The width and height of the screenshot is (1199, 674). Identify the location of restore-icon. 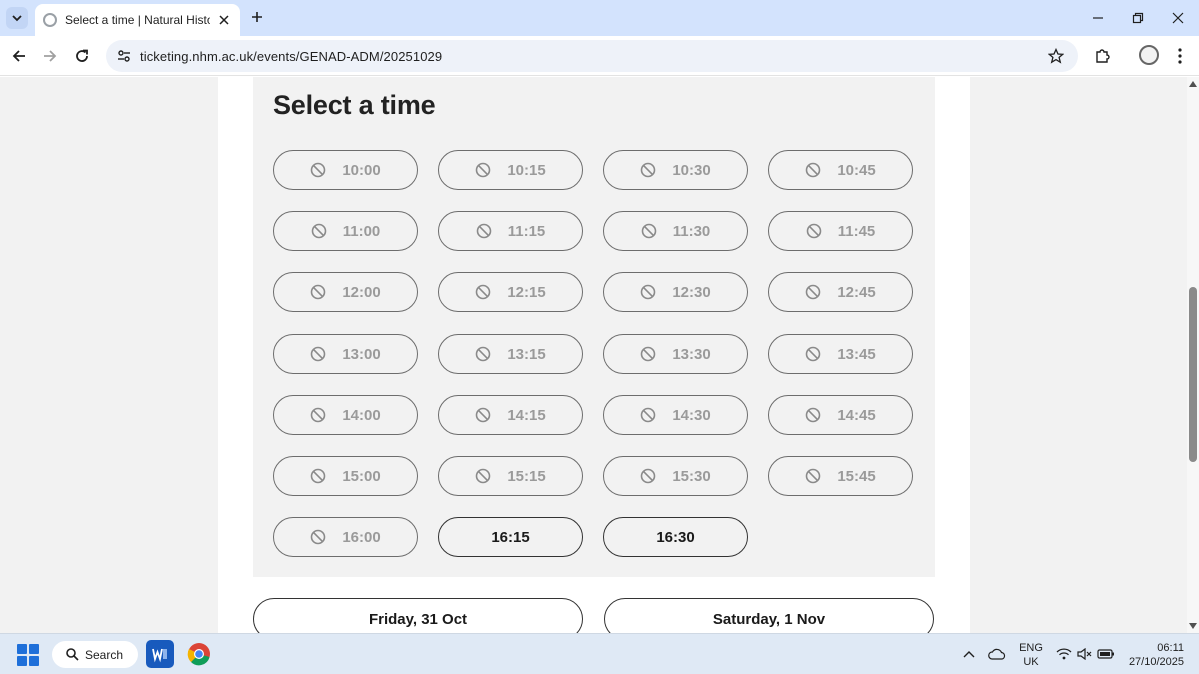
(1138, 18).